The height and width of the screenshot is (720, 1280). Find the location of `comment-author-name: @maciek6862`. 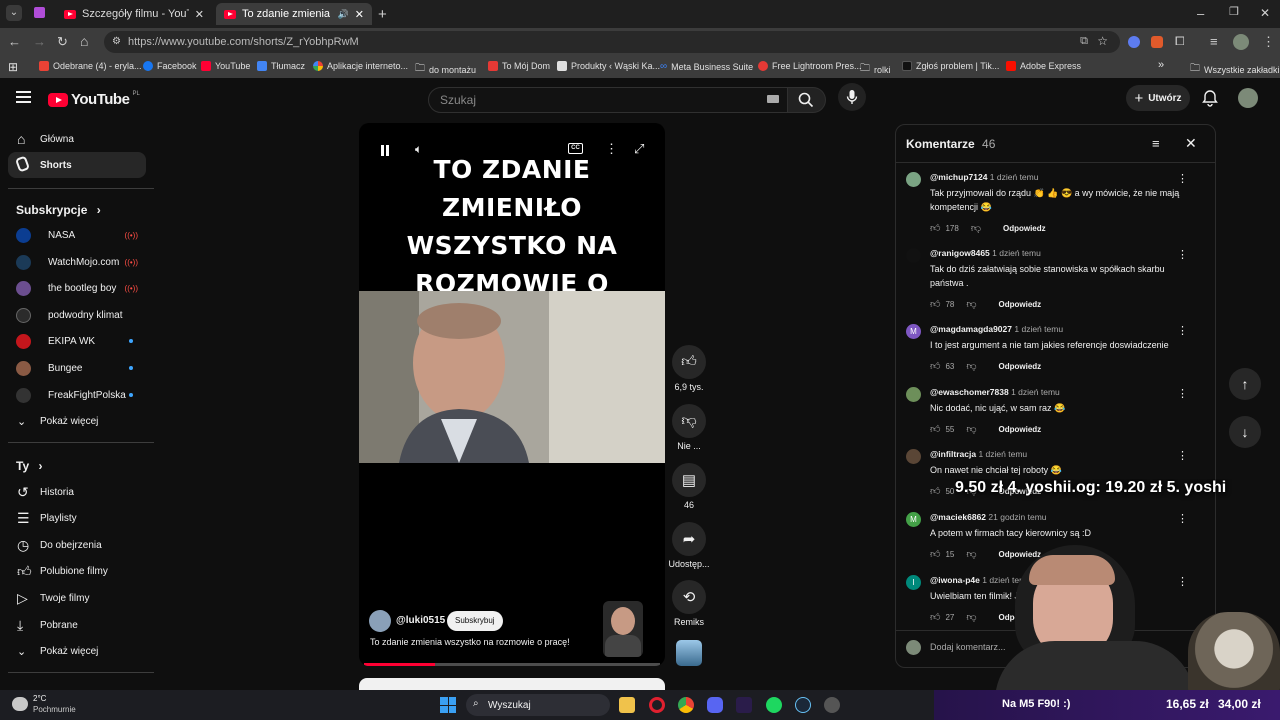

comment-author-name: @maciek6862 is located at coordinates (958, 517).